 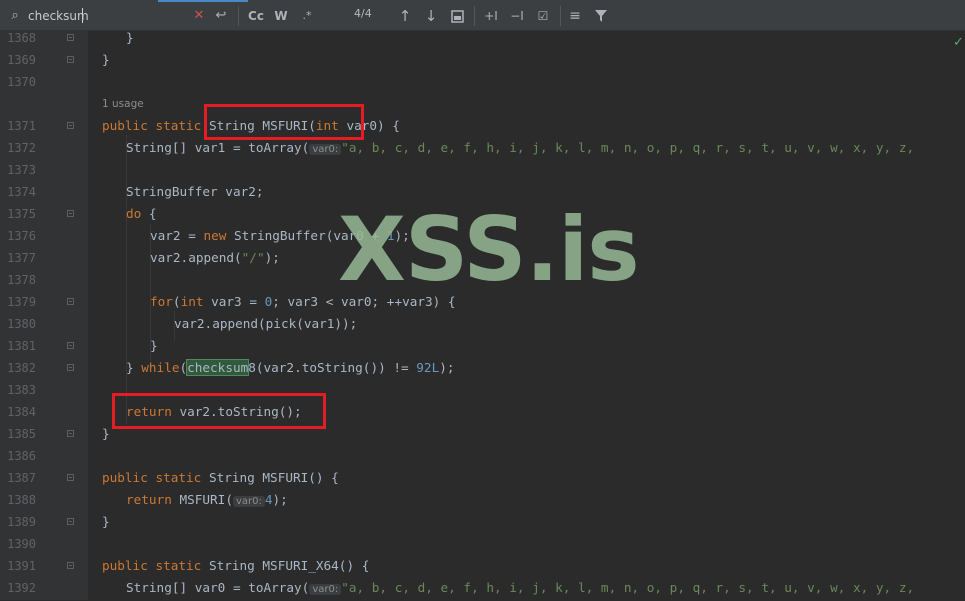 What do you see at coordinates (958, 42) in the screenshot?
I see `no-problems-check-icon: ✓` at bounding box center [958, 42].